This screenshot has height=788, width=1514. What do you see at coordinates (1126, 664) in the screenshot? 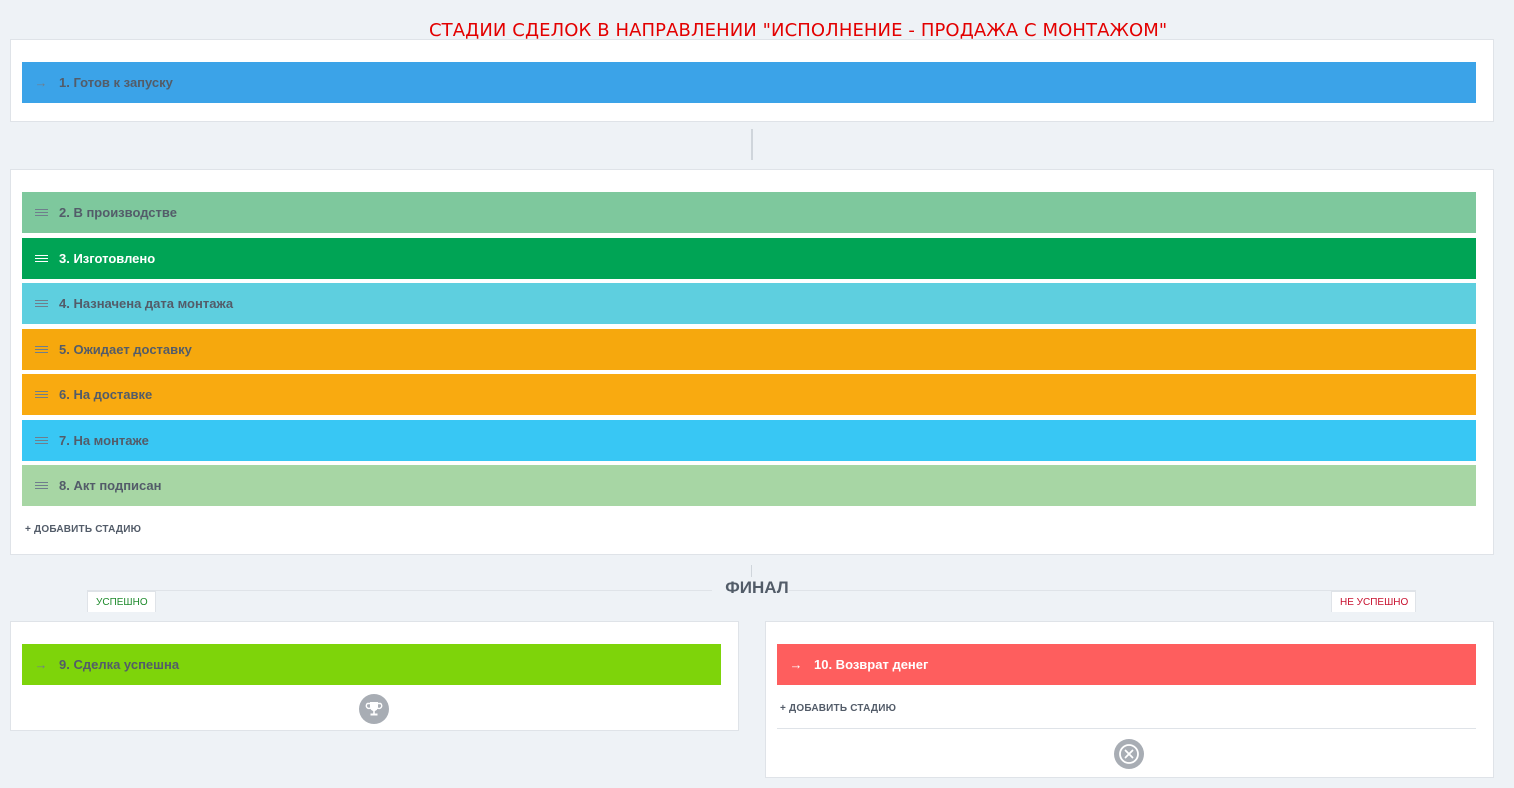
I see `stage-fail: → 10. Возврат денег` at bounding box center [1126, 664].